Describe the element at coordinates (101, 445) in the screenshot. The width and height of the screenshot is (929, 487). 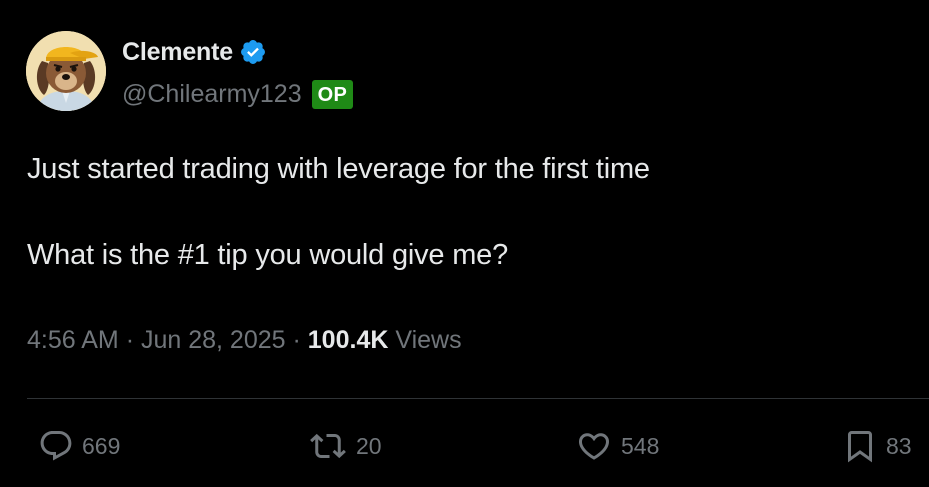
I see `reply-count: 669` at that location.